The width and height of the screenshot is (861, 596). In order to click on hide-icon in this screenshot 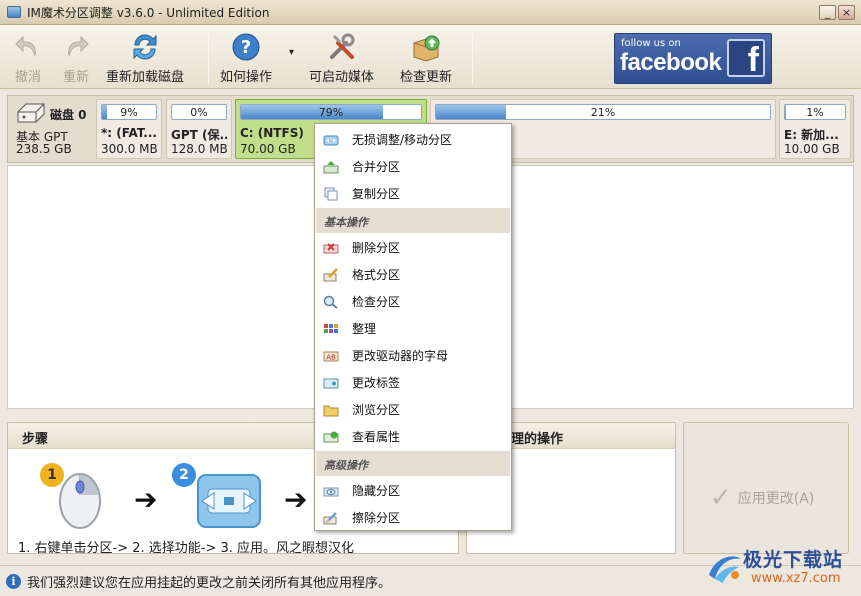, I will do `click(331, 491)`.